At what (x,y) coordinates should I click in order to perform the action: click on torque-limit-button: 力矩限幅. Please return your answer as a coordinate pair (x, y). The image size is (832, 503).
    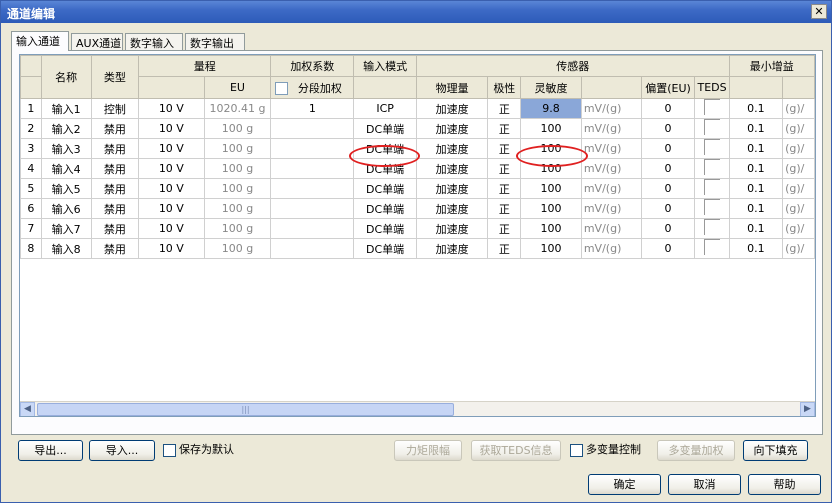
    Looking at the image, I should click on (428, 450).